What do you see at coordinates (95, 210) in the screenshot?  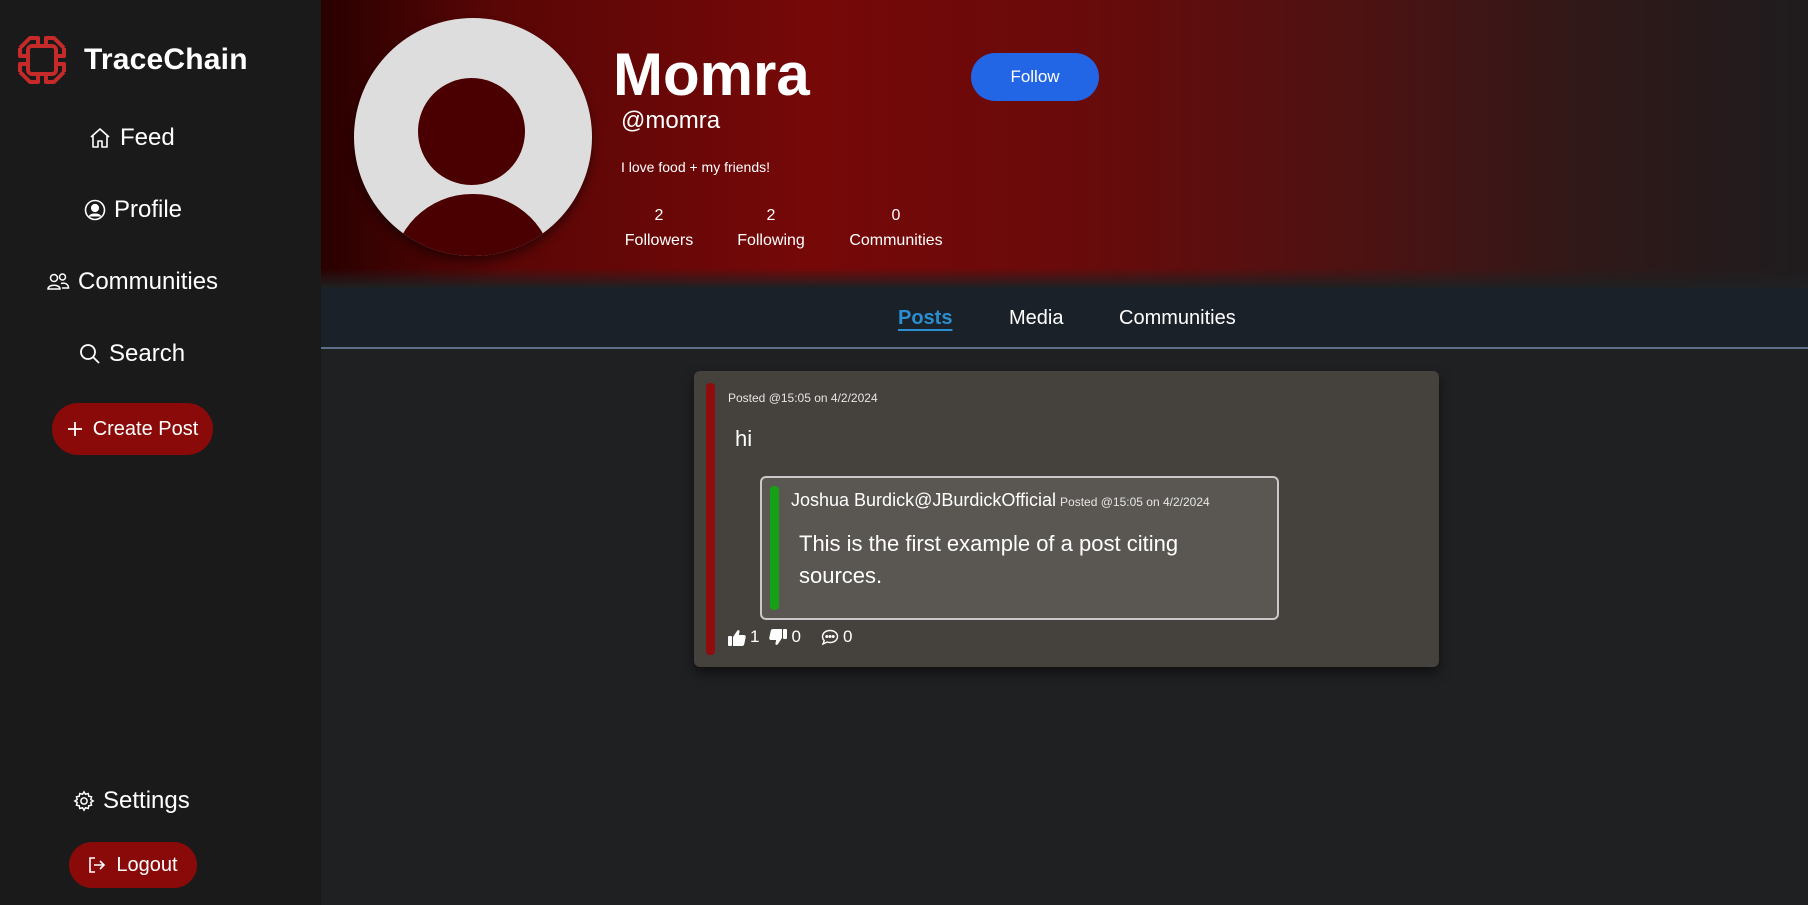 I see `user-circle-icon` at bounding box center [95, 210].